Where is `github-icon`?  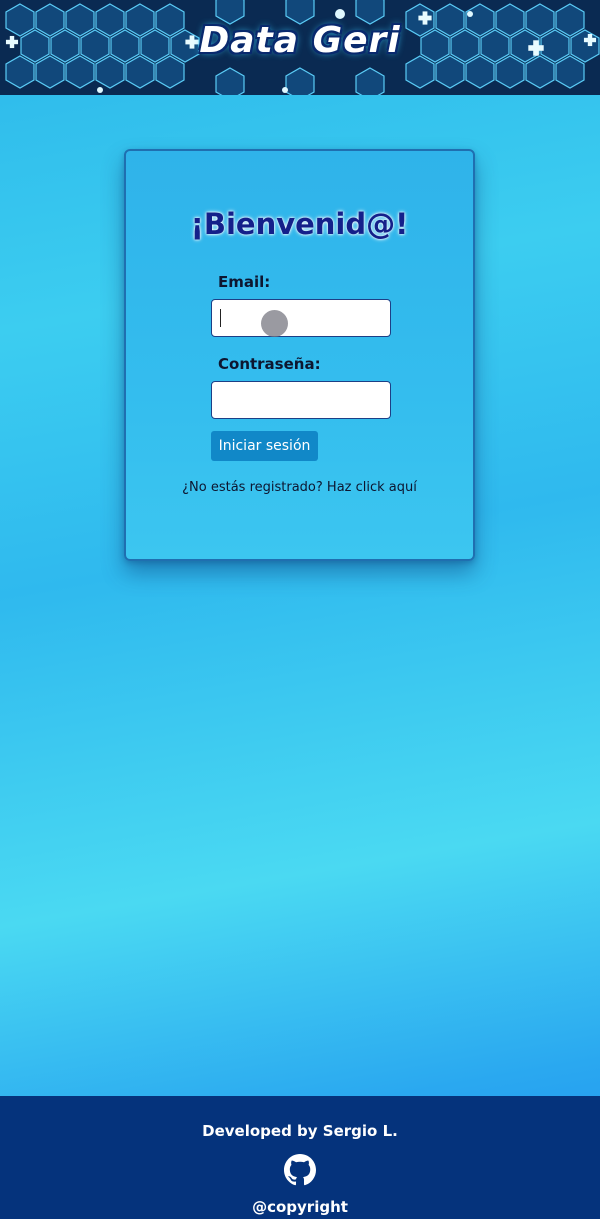
github-icon is located at coordinates (300, 1170).